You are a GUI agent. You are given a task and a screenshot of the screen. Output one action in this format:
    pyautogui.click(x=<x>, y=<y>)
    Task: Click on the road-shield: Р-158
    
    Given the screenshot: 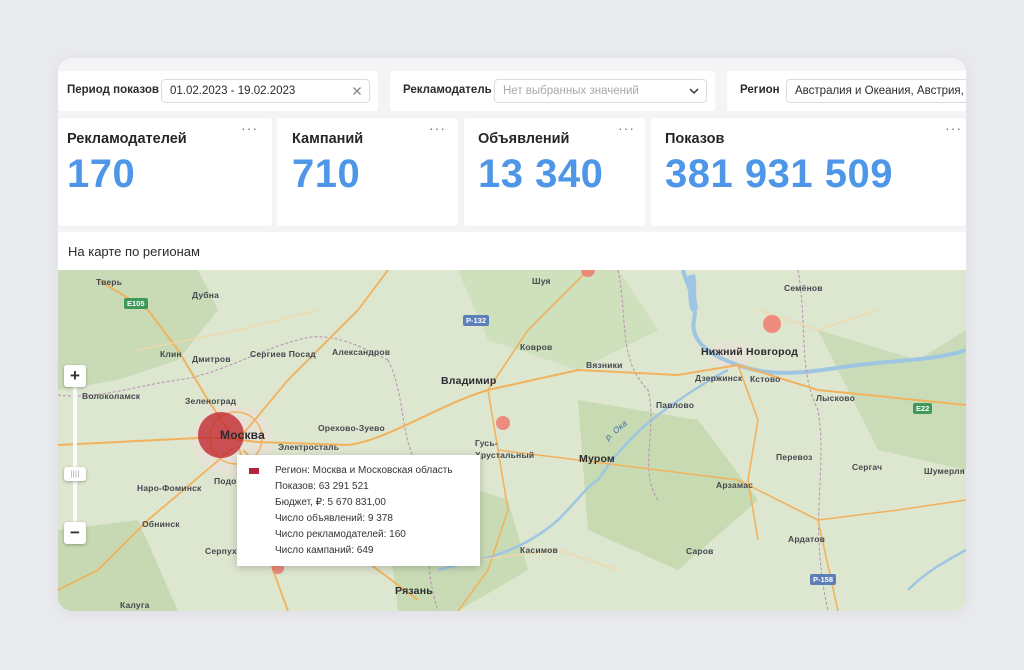 What is the action you would take?
    pyautogui.click(x=823, y=579)
    